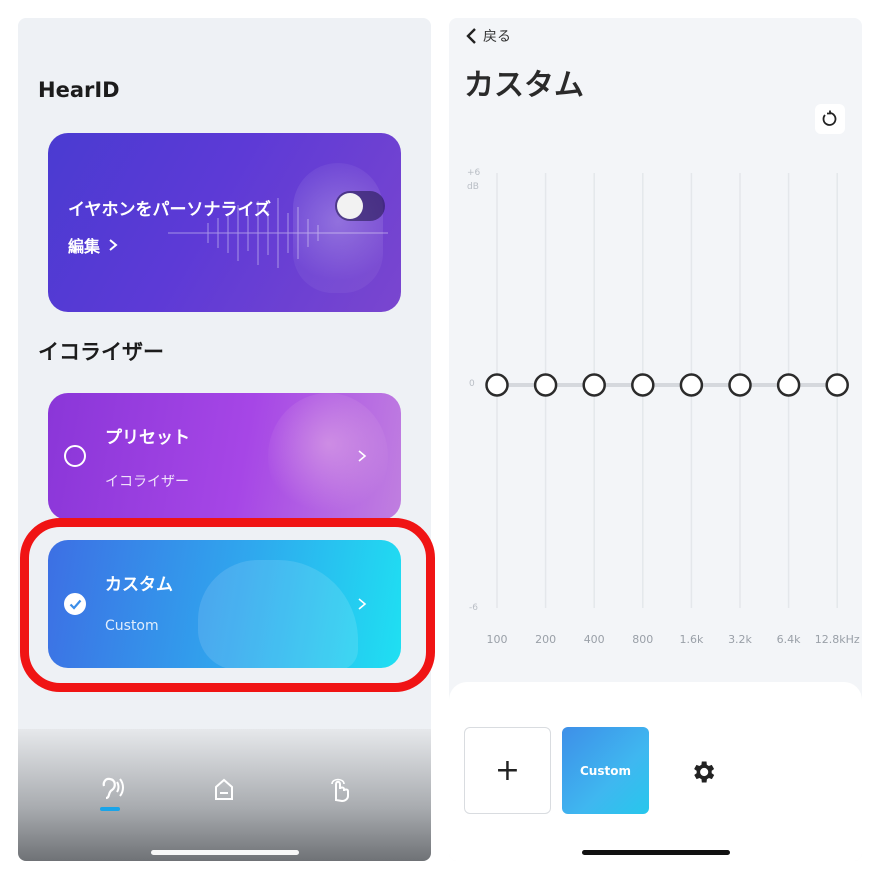  I want to click on gear-icon, so click(703, 772).